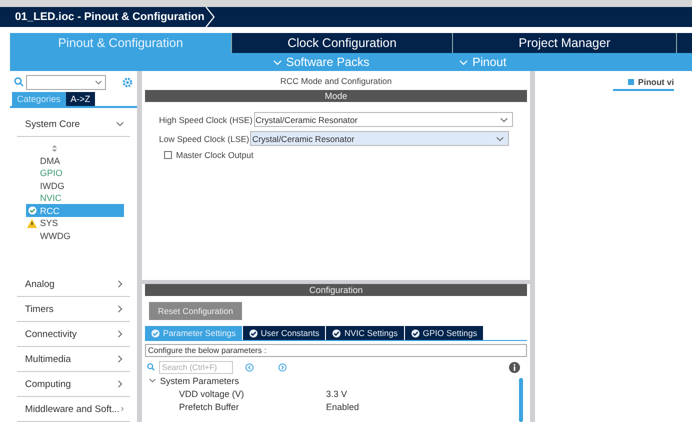  I want to click on parameter-name: VDD voltage (V), so click(212, 393).